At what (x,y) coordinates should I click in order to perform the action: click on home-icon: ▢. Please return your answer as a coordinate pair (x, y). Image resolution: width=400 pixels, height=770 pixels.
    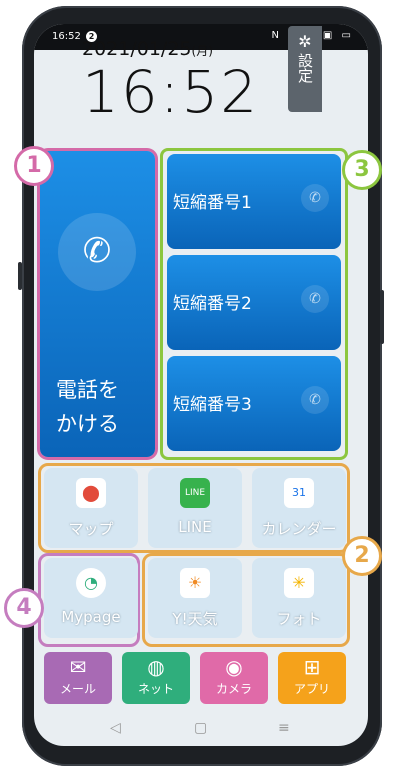
    Looking at the image, I should click on (200, 728).